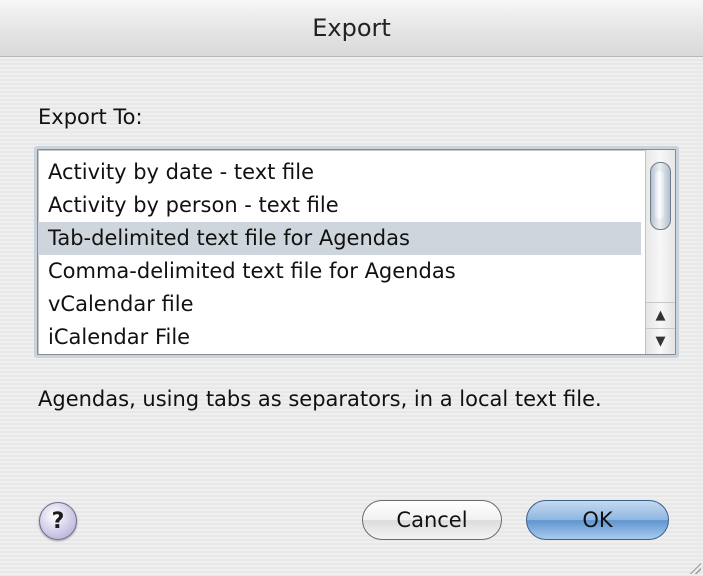 Image resolution: width=703 pixels, height=576 pixels. What do you see at coordinates (339, 238) in the screenshot?
I see `list-item-tab-delimited-agendas: Tab-delimited text file for Agendas` at bounding box center [339, 238].